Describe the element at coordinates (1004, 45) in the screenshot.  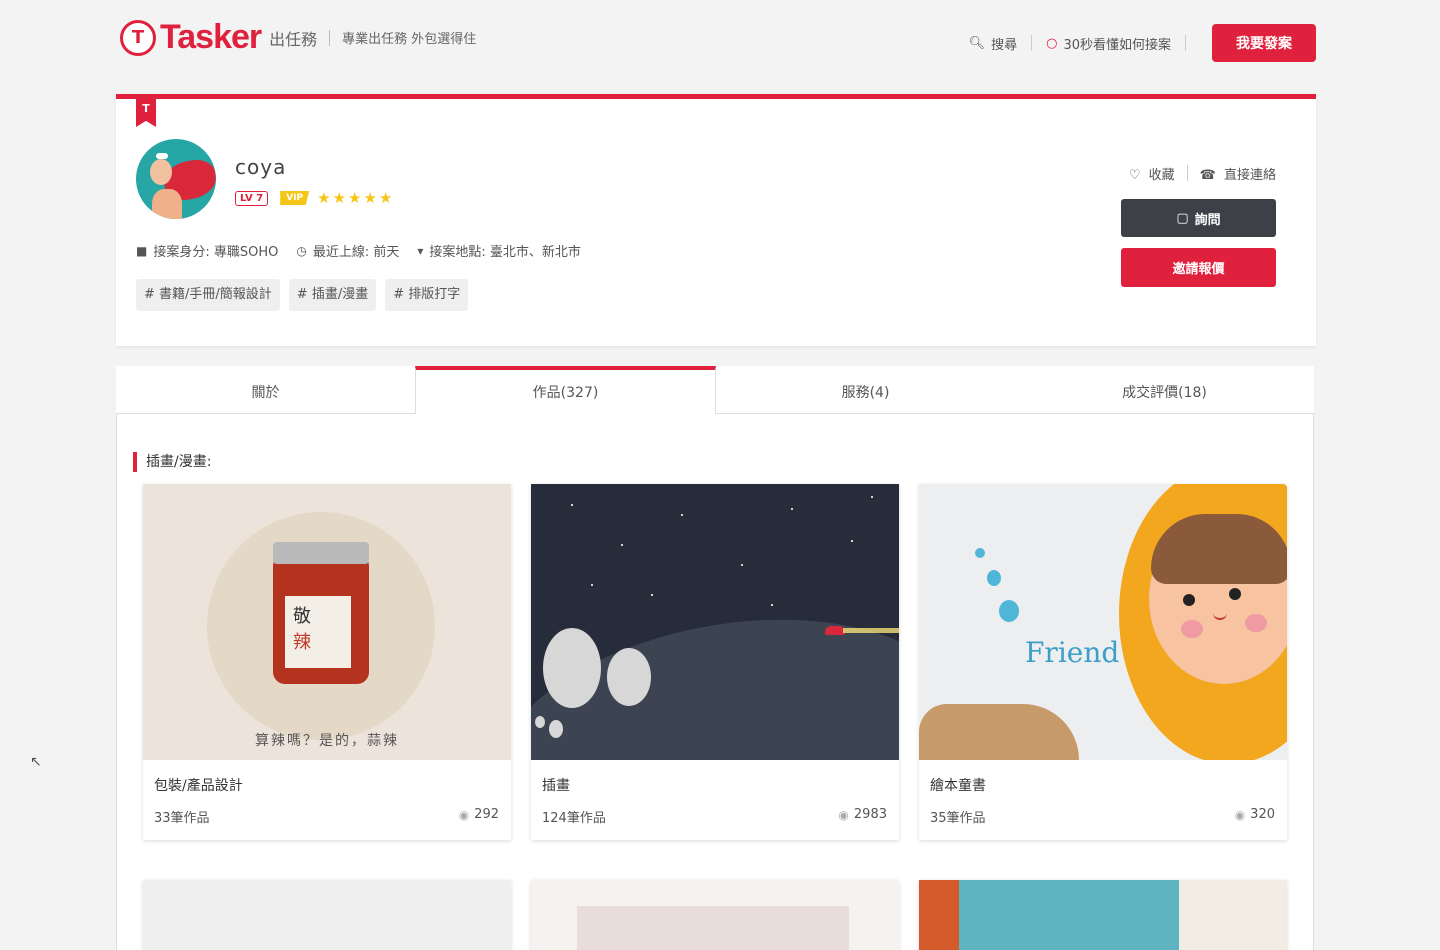
I see `search-label: 搜尋` at that location.